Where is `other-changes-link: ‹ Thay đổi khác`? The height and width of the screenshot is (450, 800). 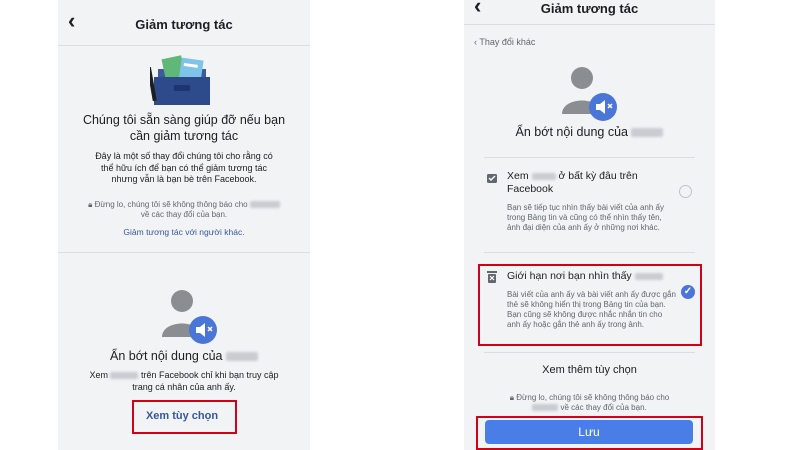 other-changes-link: ‹ Thay đổi khác is located at coordinates (504, 42).